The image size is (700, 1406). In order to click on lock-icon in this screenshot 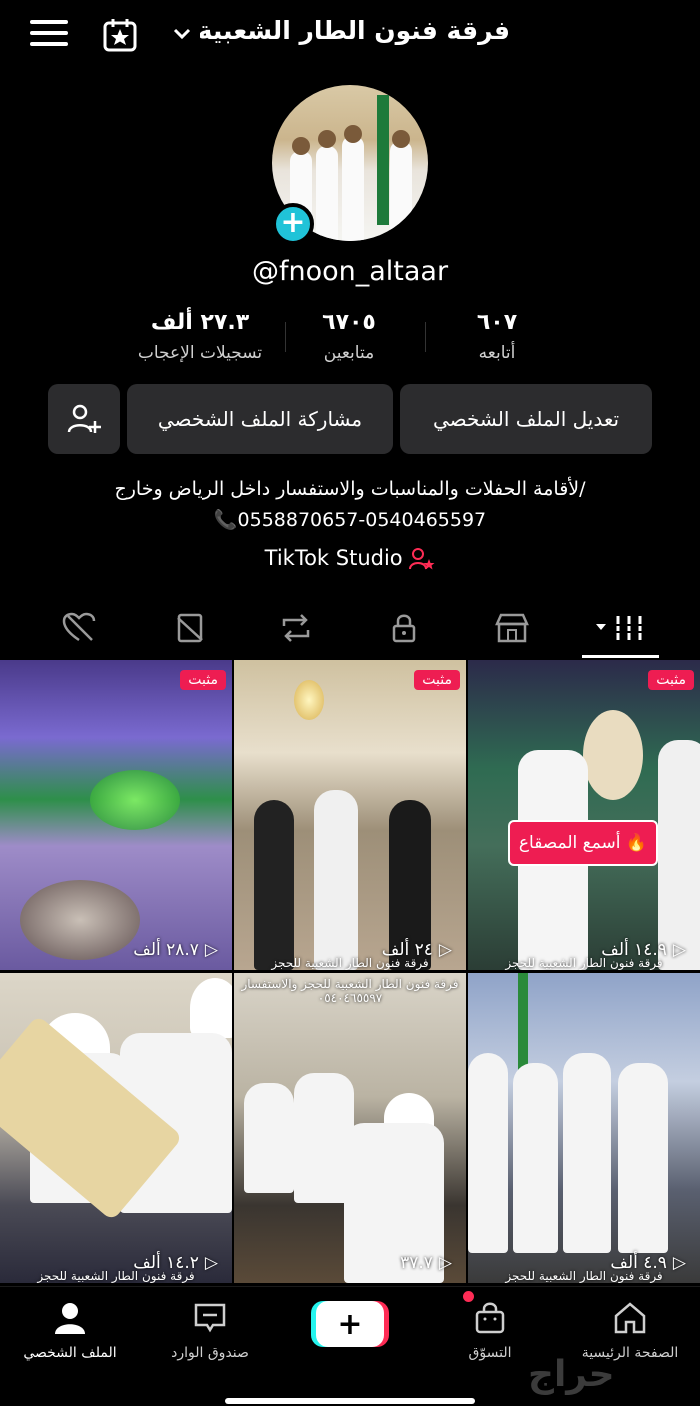, I will do `click(404, 628)`.